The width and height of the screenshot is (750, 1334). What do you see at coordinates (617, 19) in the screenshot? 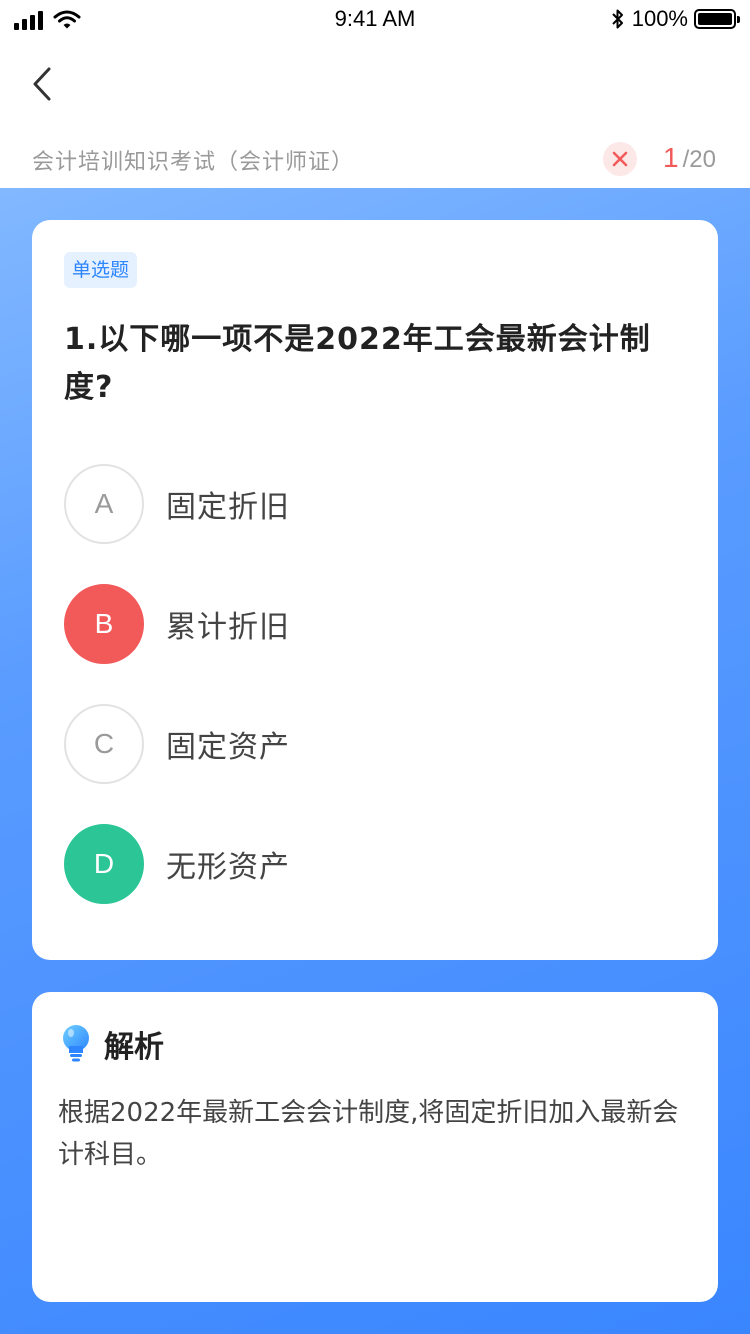
I see `bluetooth-icon` at bounding box center [617, 19].